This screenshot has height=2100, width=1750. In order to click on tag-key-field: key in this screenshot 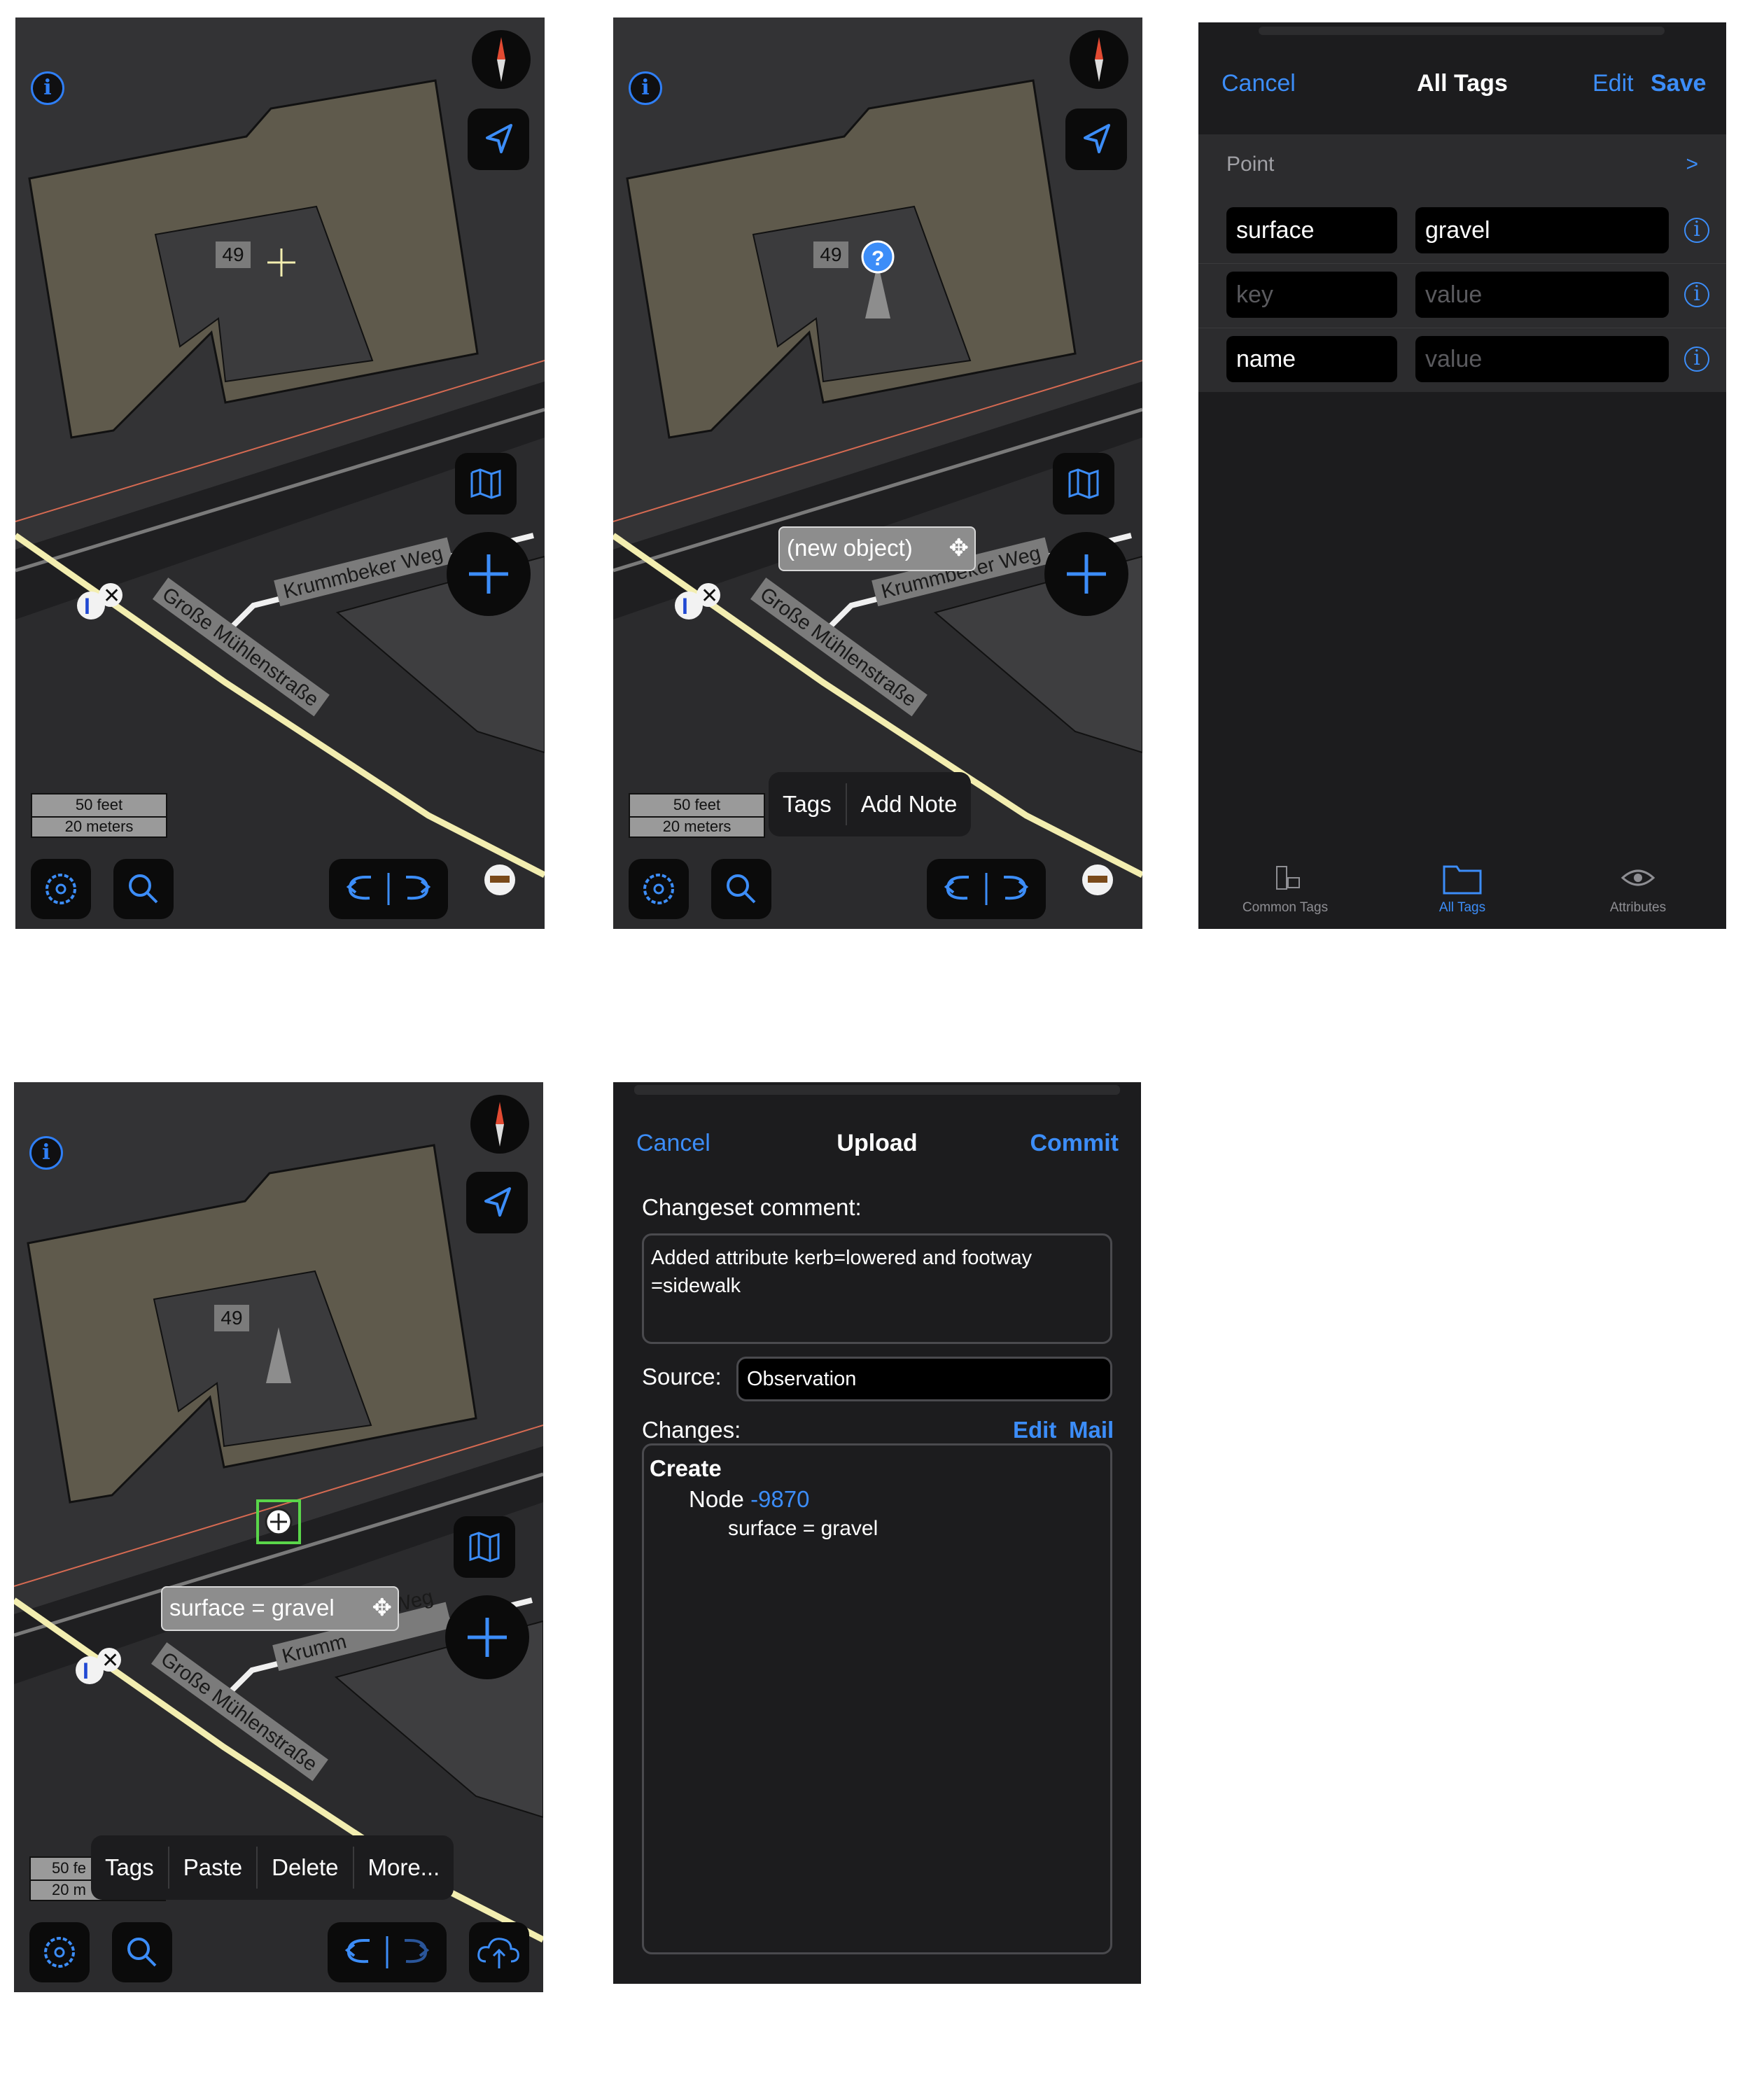, I will do `click(1311, 295)`.